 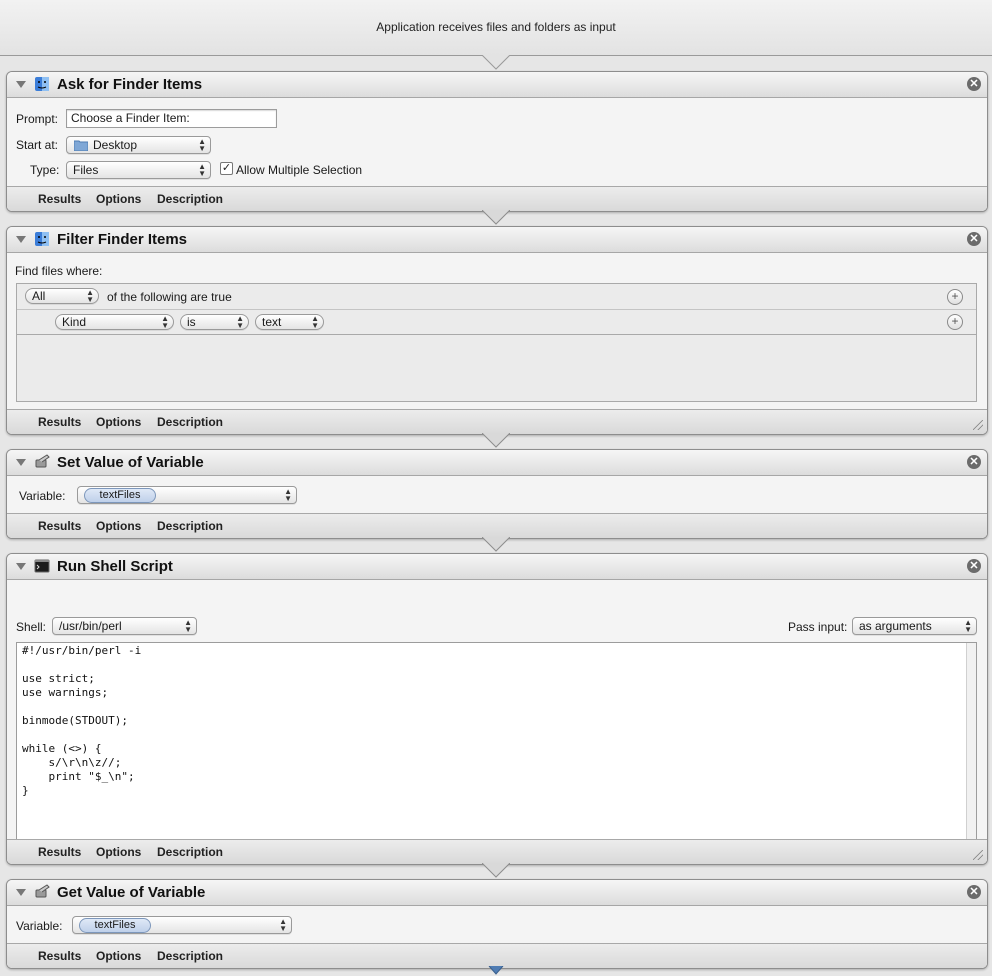 What do you see at coordinates (90, 626) in the screenshot?
I see `shell-value: /usr/bin/perl` at bounding box center [90, 626].